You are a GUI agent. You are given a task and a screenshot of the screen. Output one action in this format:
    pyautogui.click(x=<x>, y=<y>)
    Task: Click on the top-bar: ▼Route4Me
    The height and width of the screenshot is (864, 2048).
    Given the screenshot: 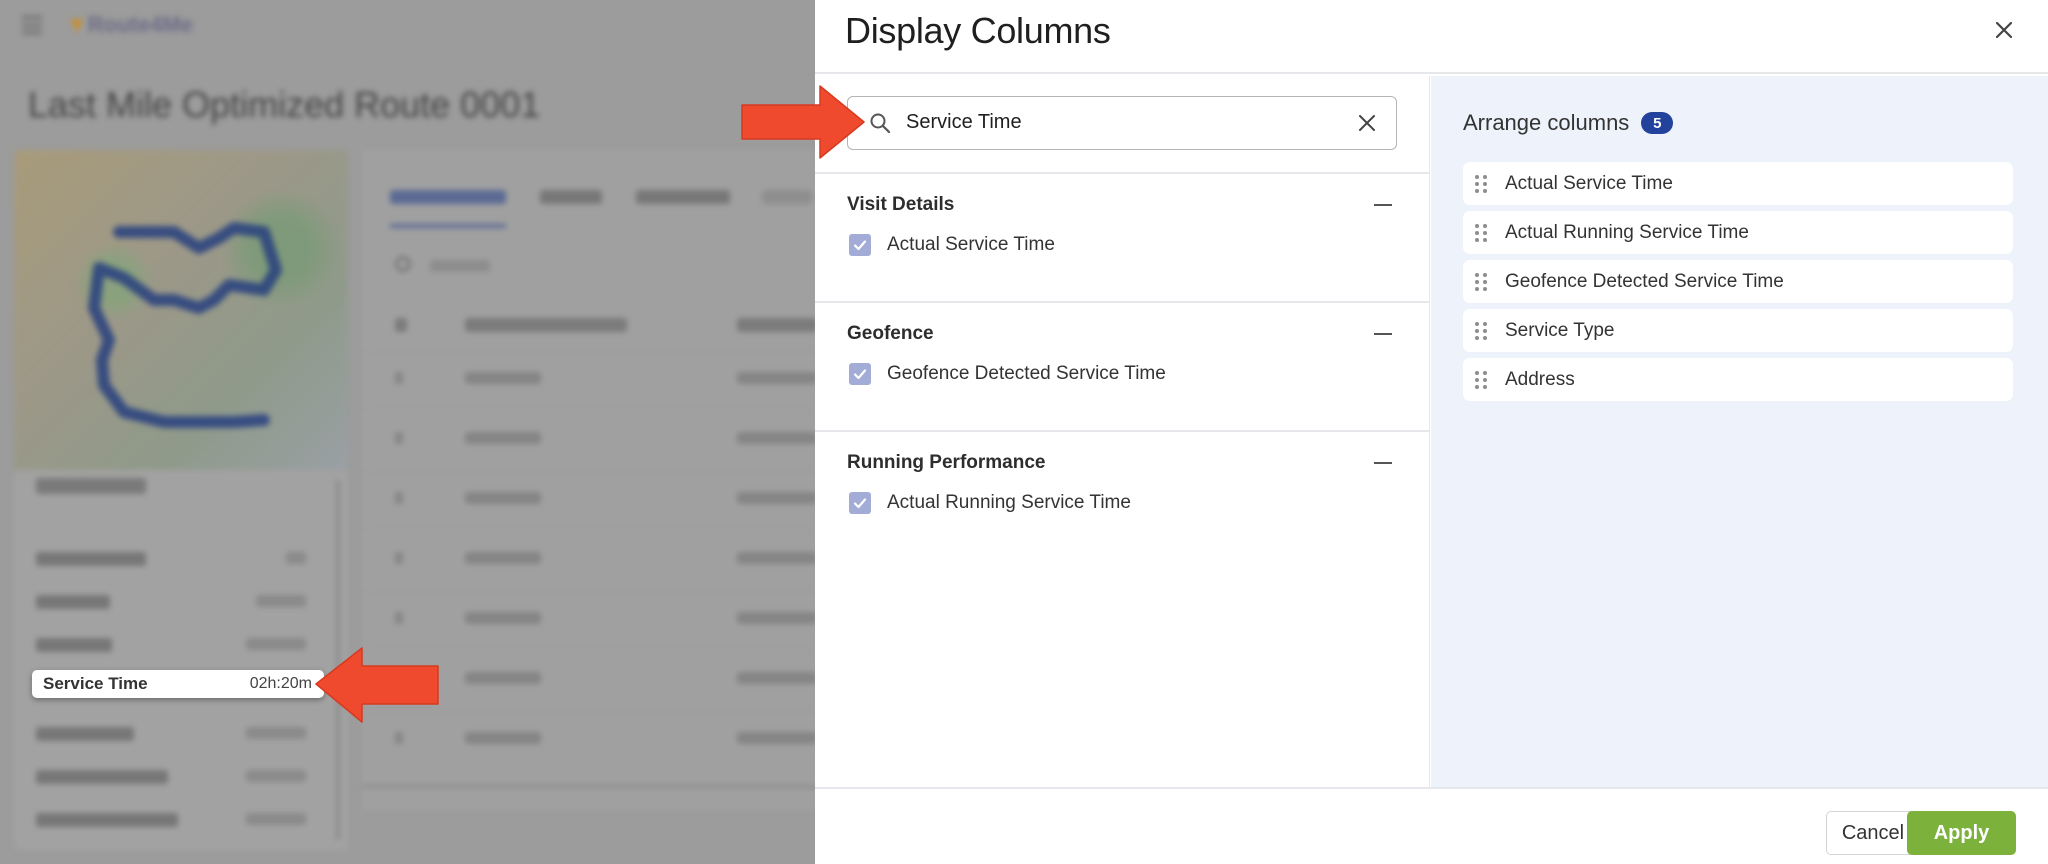 What is the action you would take?
    pyautogui.click(x=407, y=26)
    